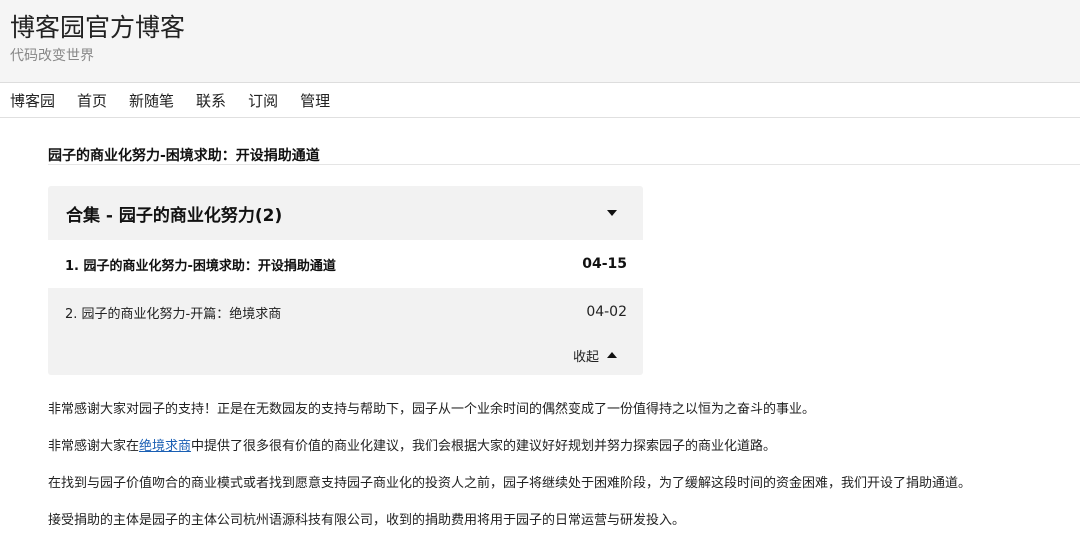 The width and height of the screenshot is (1080, 548). What do you see at coordinates (92, 100) in the screenshot?
I see `nav-item-home: 首页` at bounding box center [92, 100].